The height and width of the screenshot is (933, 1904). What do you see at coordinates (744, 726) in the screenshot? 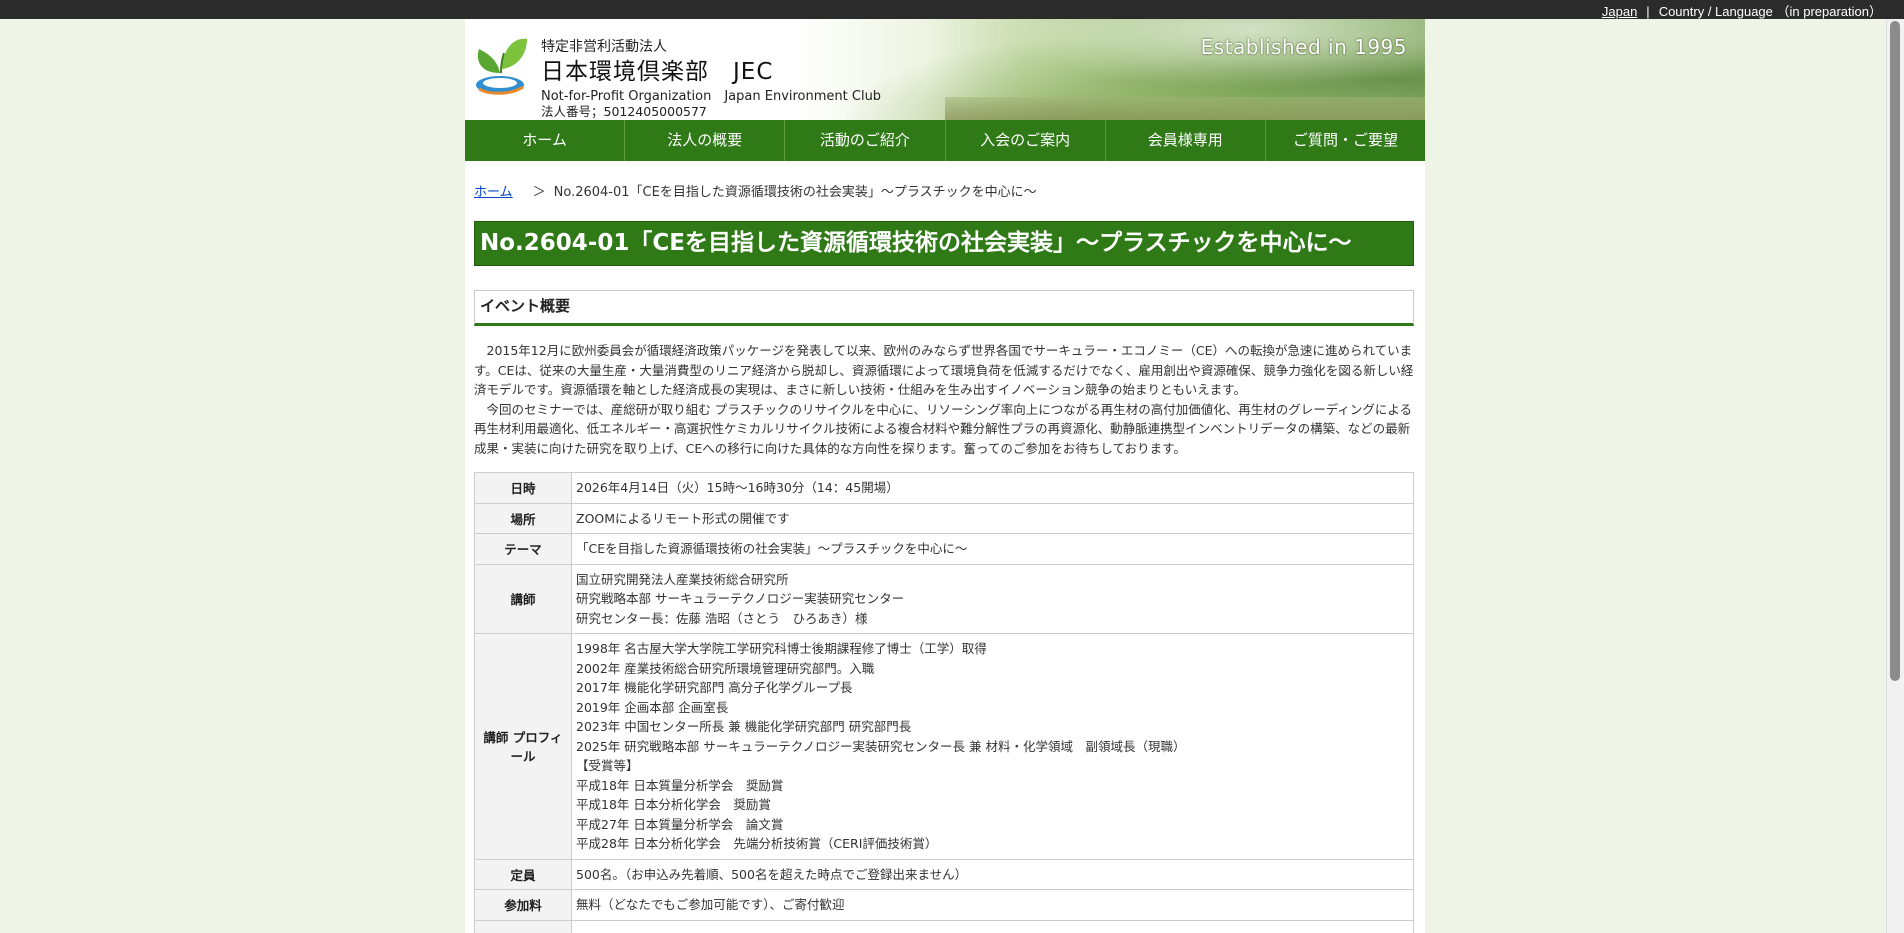
I see `profile-line: 2023年 中国センター所長 兼 機能化学研究部門 研究部門長` at bounding box center [744, 726].